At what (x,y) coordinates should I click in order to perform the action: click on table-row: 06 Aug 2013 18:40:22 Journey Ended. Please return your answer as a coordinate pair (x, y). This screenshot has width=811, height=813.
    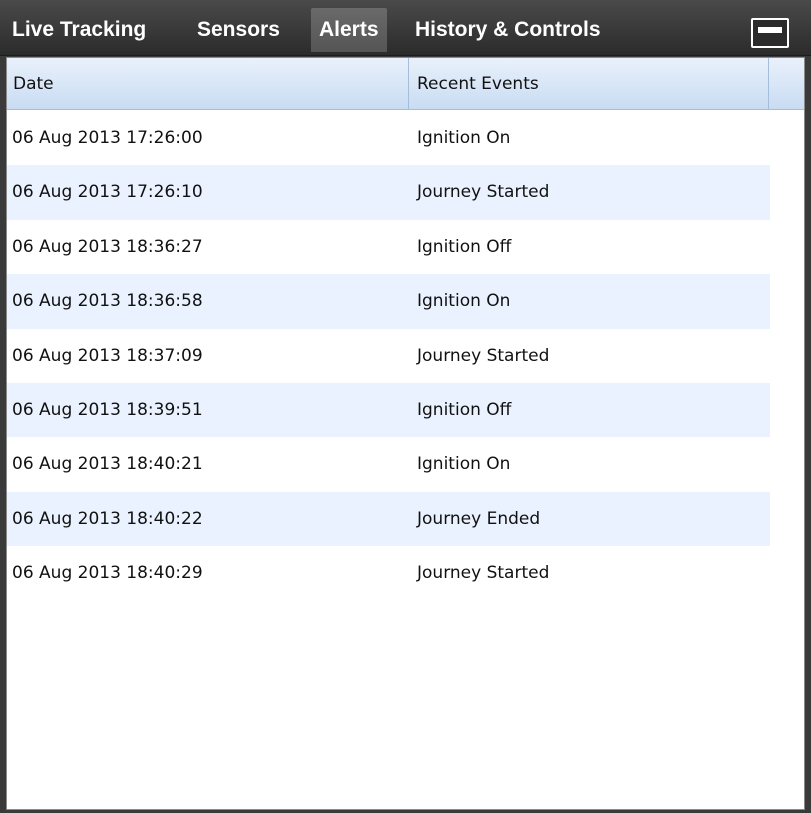
    Looking at the image, I should click on (388, 519).